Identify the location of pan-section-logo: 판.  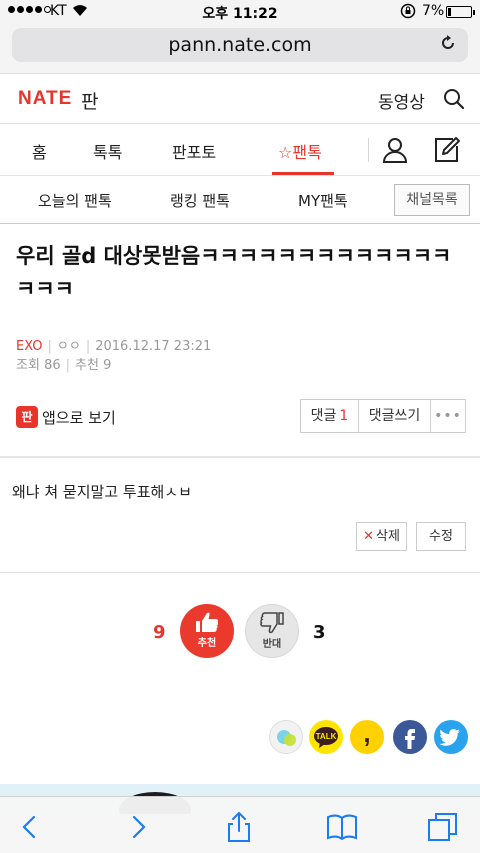
(89, 100).